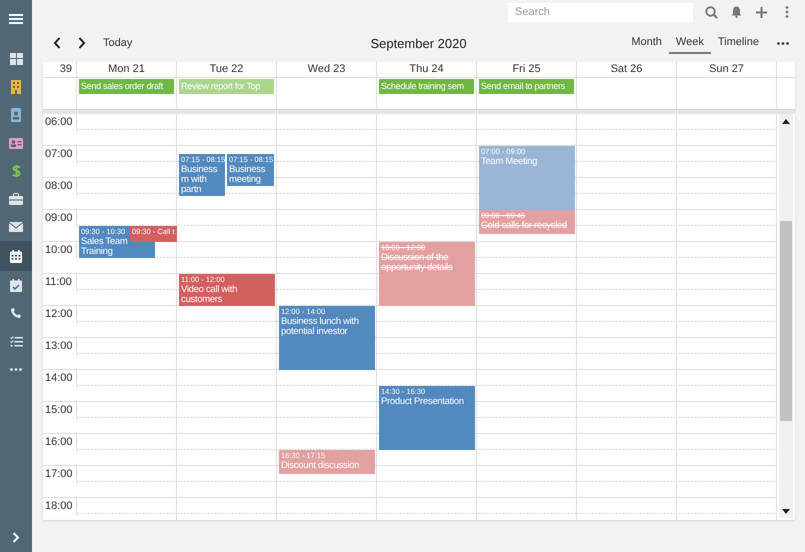 The width and height of the screenshot is (805, 552). Describe the element at coordinates (59, 506) in the screenshot. I see `hour-label: 18:00` at that location.